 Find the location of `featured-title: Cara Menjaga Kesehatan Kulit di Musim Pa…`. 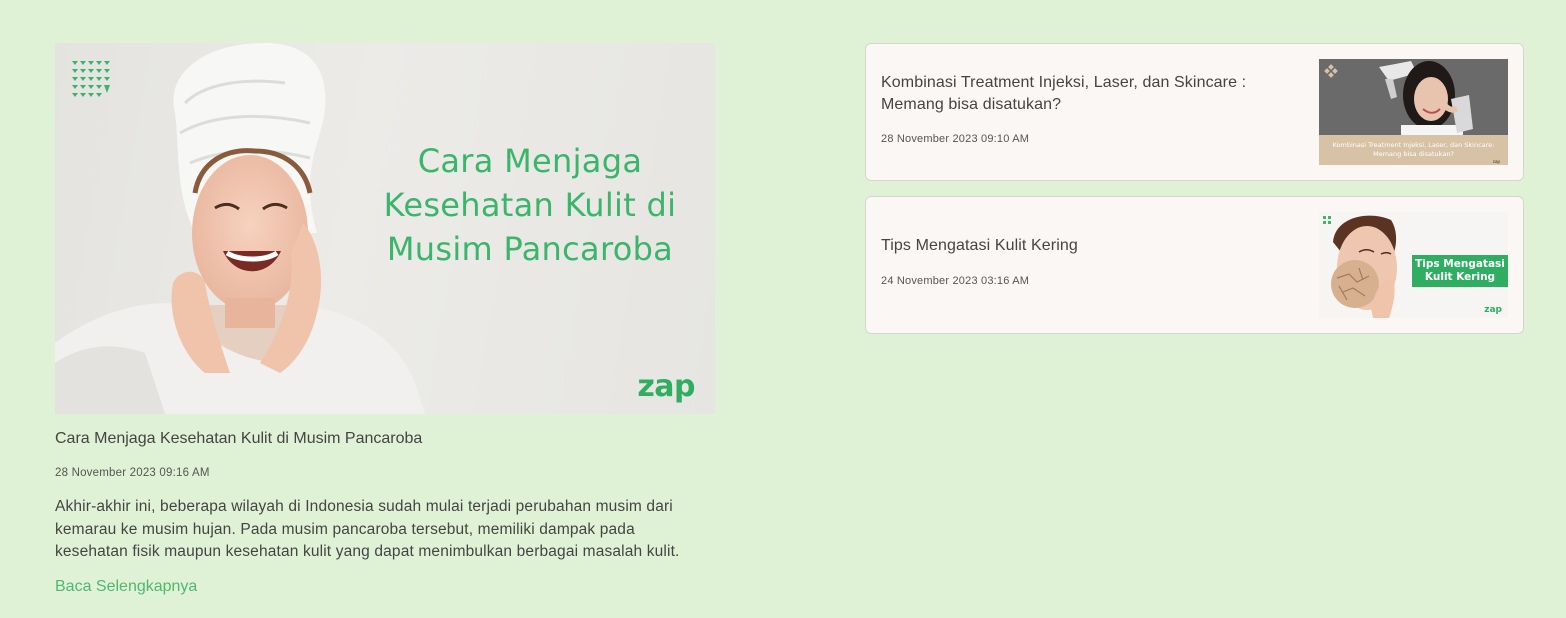

featured-title: Cara Menjaga Kesehatan Kulit di Musim Pa… is located at coordinates (385, 439).